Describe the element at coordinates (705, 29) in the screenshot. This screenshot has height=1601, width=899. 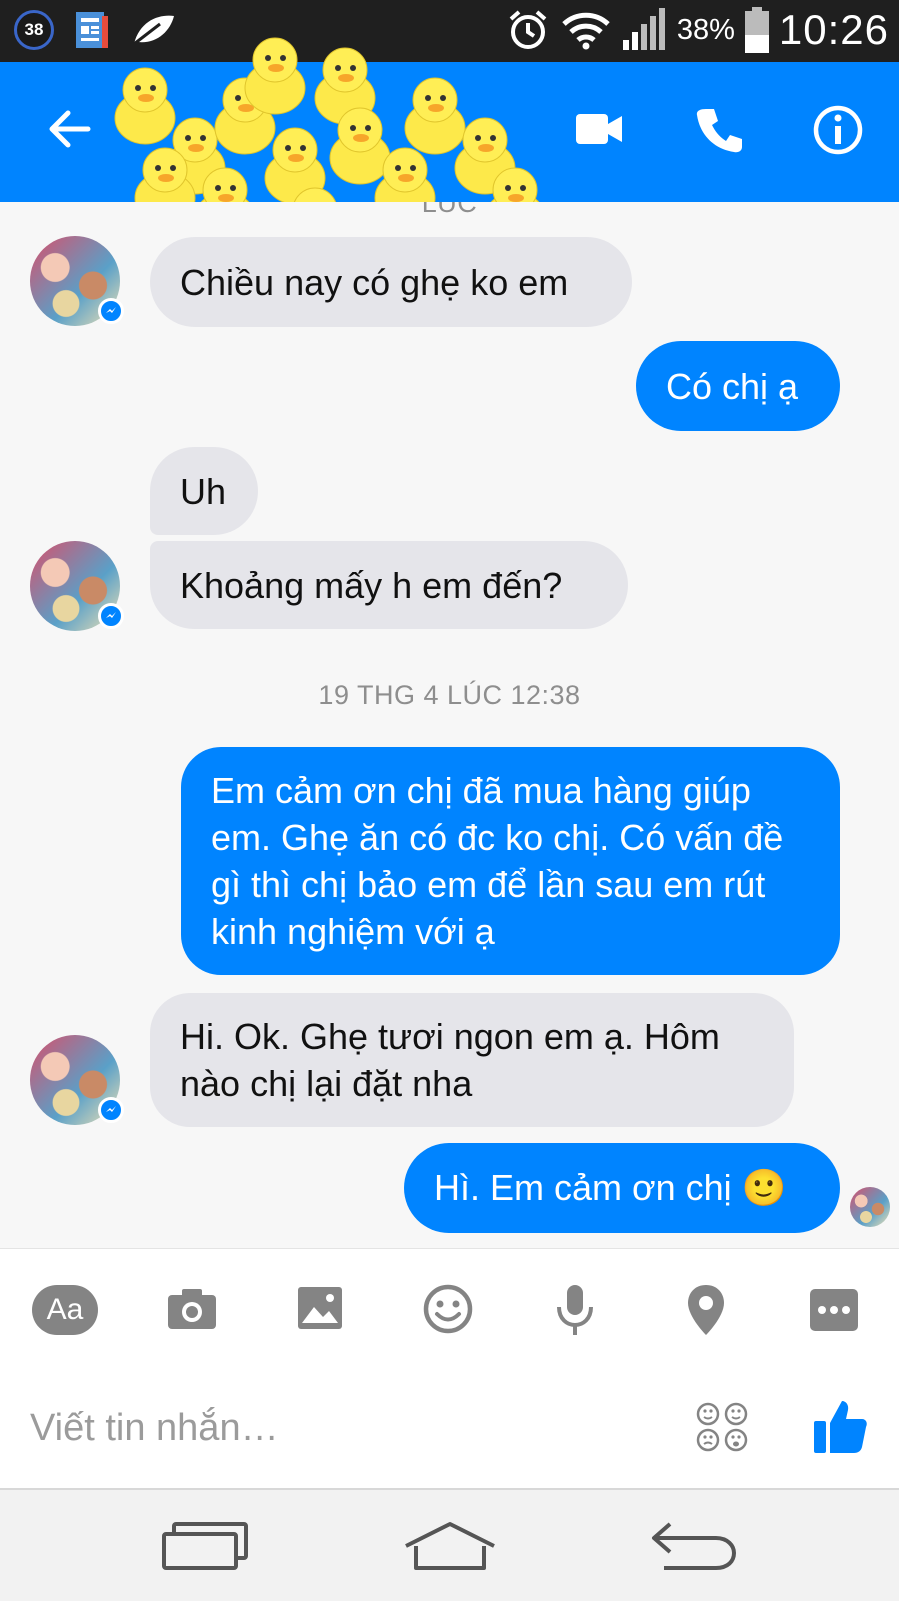
I see `battery-percent: 38%` at that location.